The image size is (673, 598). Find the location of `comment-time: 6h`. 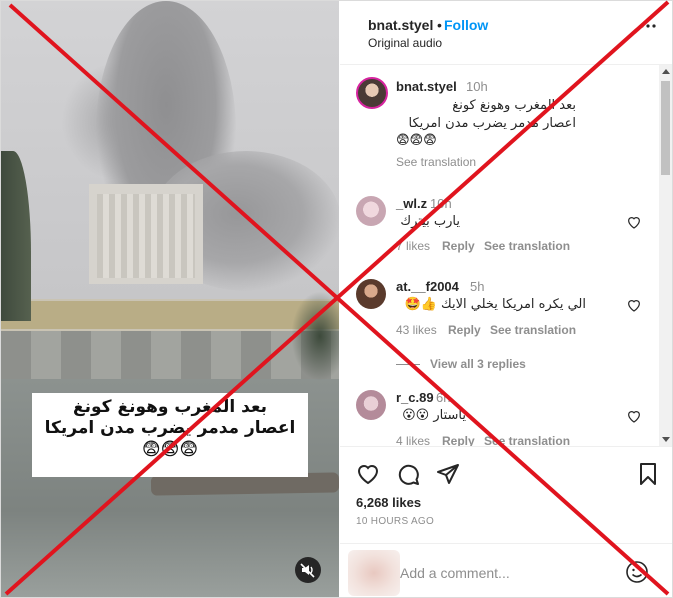

comment-time: 6h is located at coordinates (443, 397).